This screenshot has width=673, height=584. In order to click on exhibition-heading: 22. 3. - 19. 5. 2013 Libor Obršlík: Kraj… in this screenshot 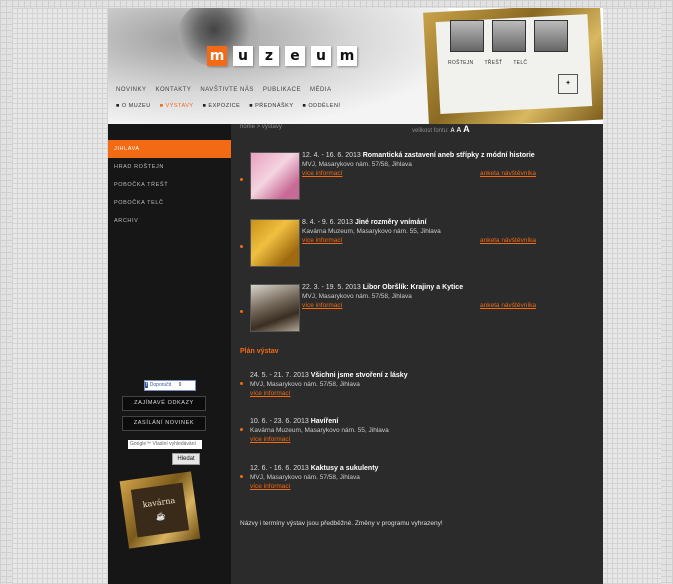, I will do `click(382, 287)`.